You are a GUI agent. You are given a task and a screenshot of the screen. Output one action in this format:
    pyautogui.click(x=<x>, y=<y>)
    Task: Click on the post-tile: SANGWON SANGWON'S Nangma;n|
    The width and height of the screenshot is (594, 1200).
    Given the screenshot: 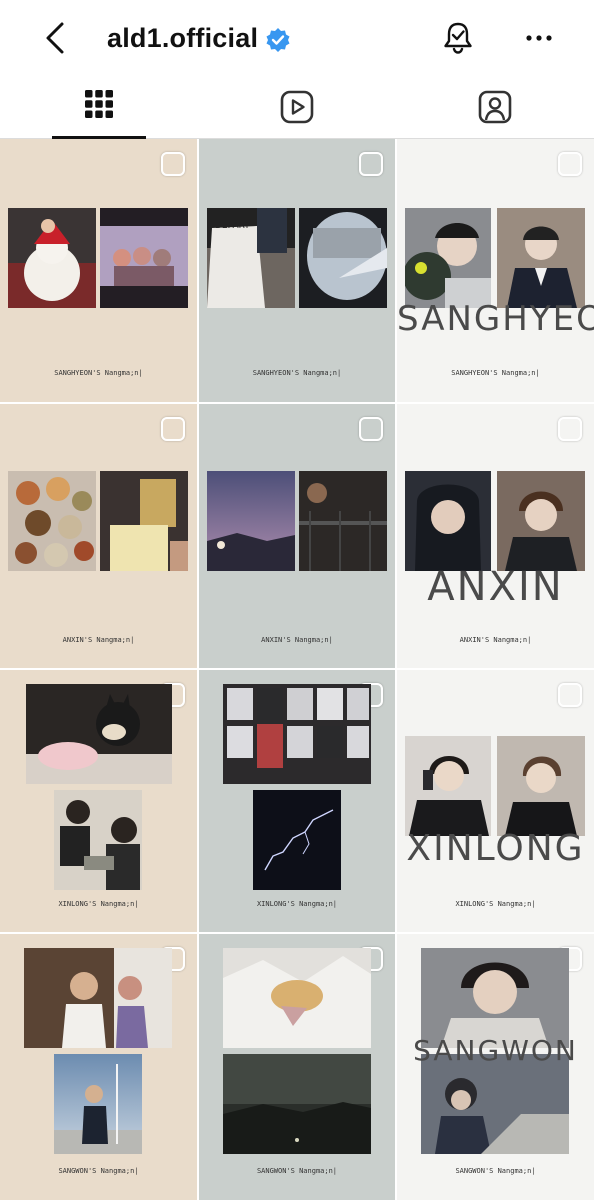 What is the action you would take?
    pyautogui.click(x=495, y=1067)
    